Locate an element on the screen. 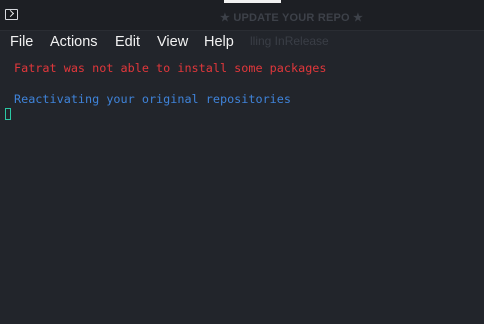 This screenshot has height=324, width=484. menu-actions: Actions is located at coordinates (74, 42).